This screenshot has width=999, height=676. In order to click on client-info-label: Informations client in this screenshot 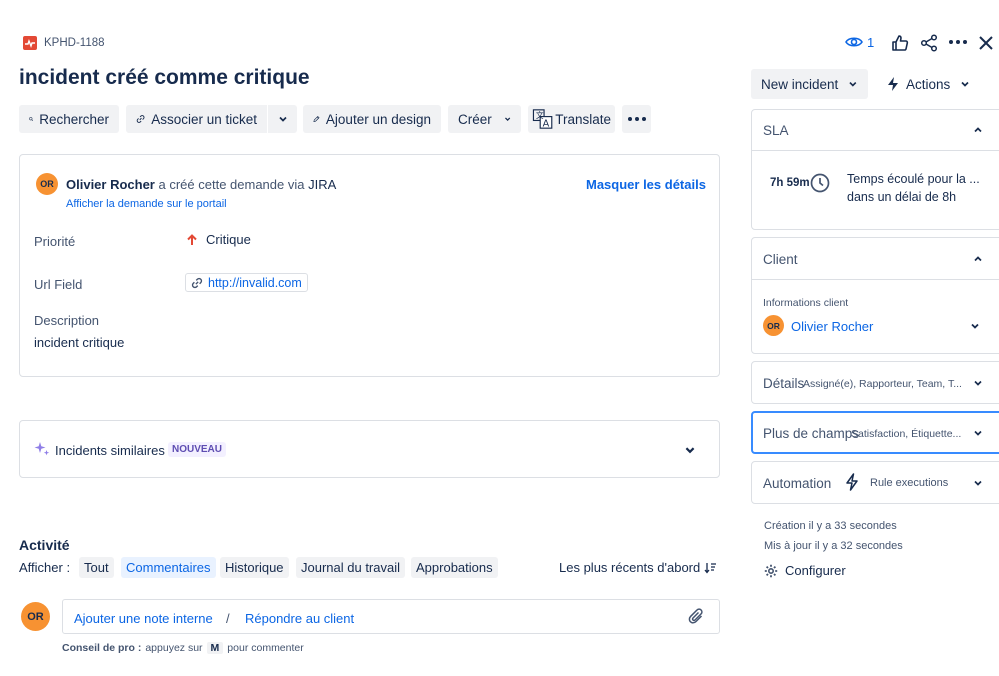, I will do `click(806, 303)`.